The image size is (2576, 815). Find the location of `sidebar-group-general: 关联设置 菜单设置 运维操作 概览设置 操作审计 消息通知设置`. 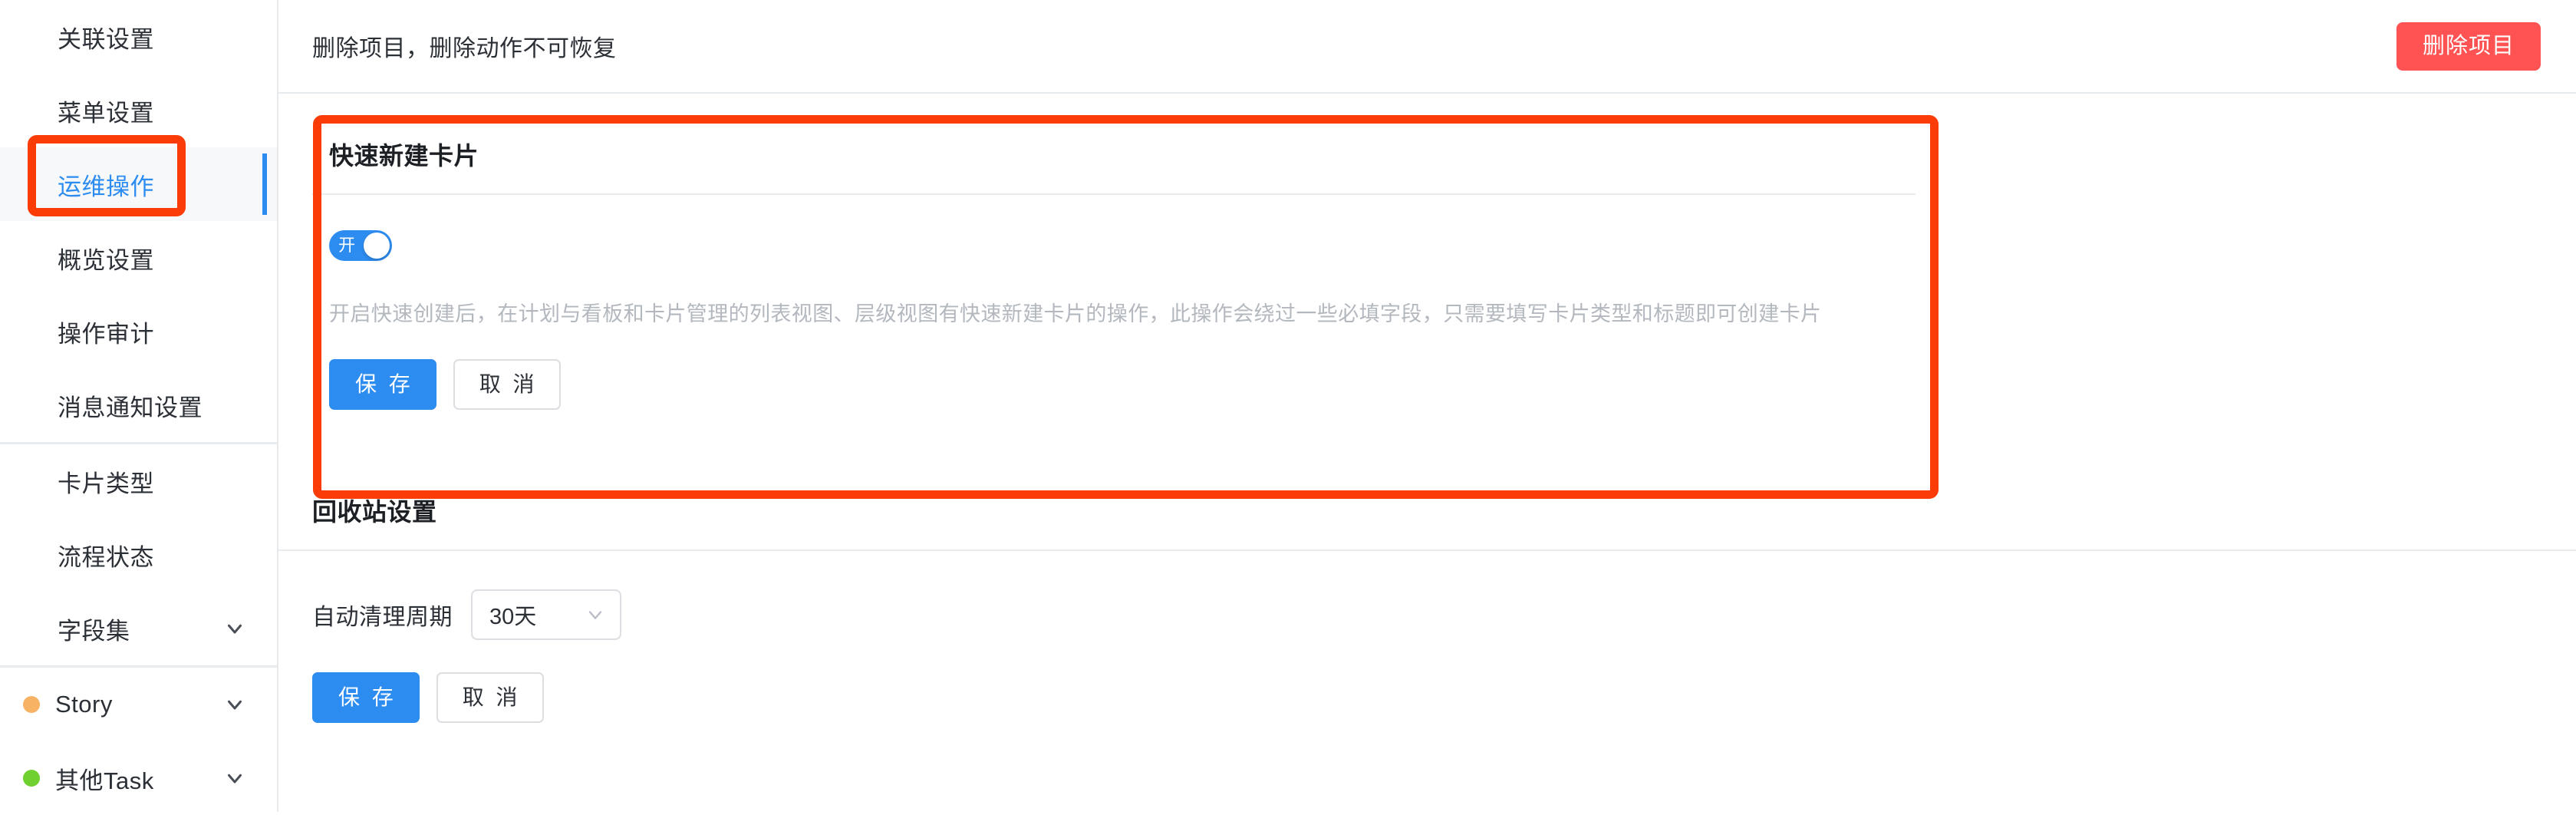

sidebar-group-general: 关联设置 菜单设置 运维操作 概览设置 操作审计 消息通知设置 is located at coordinates (138, 221).